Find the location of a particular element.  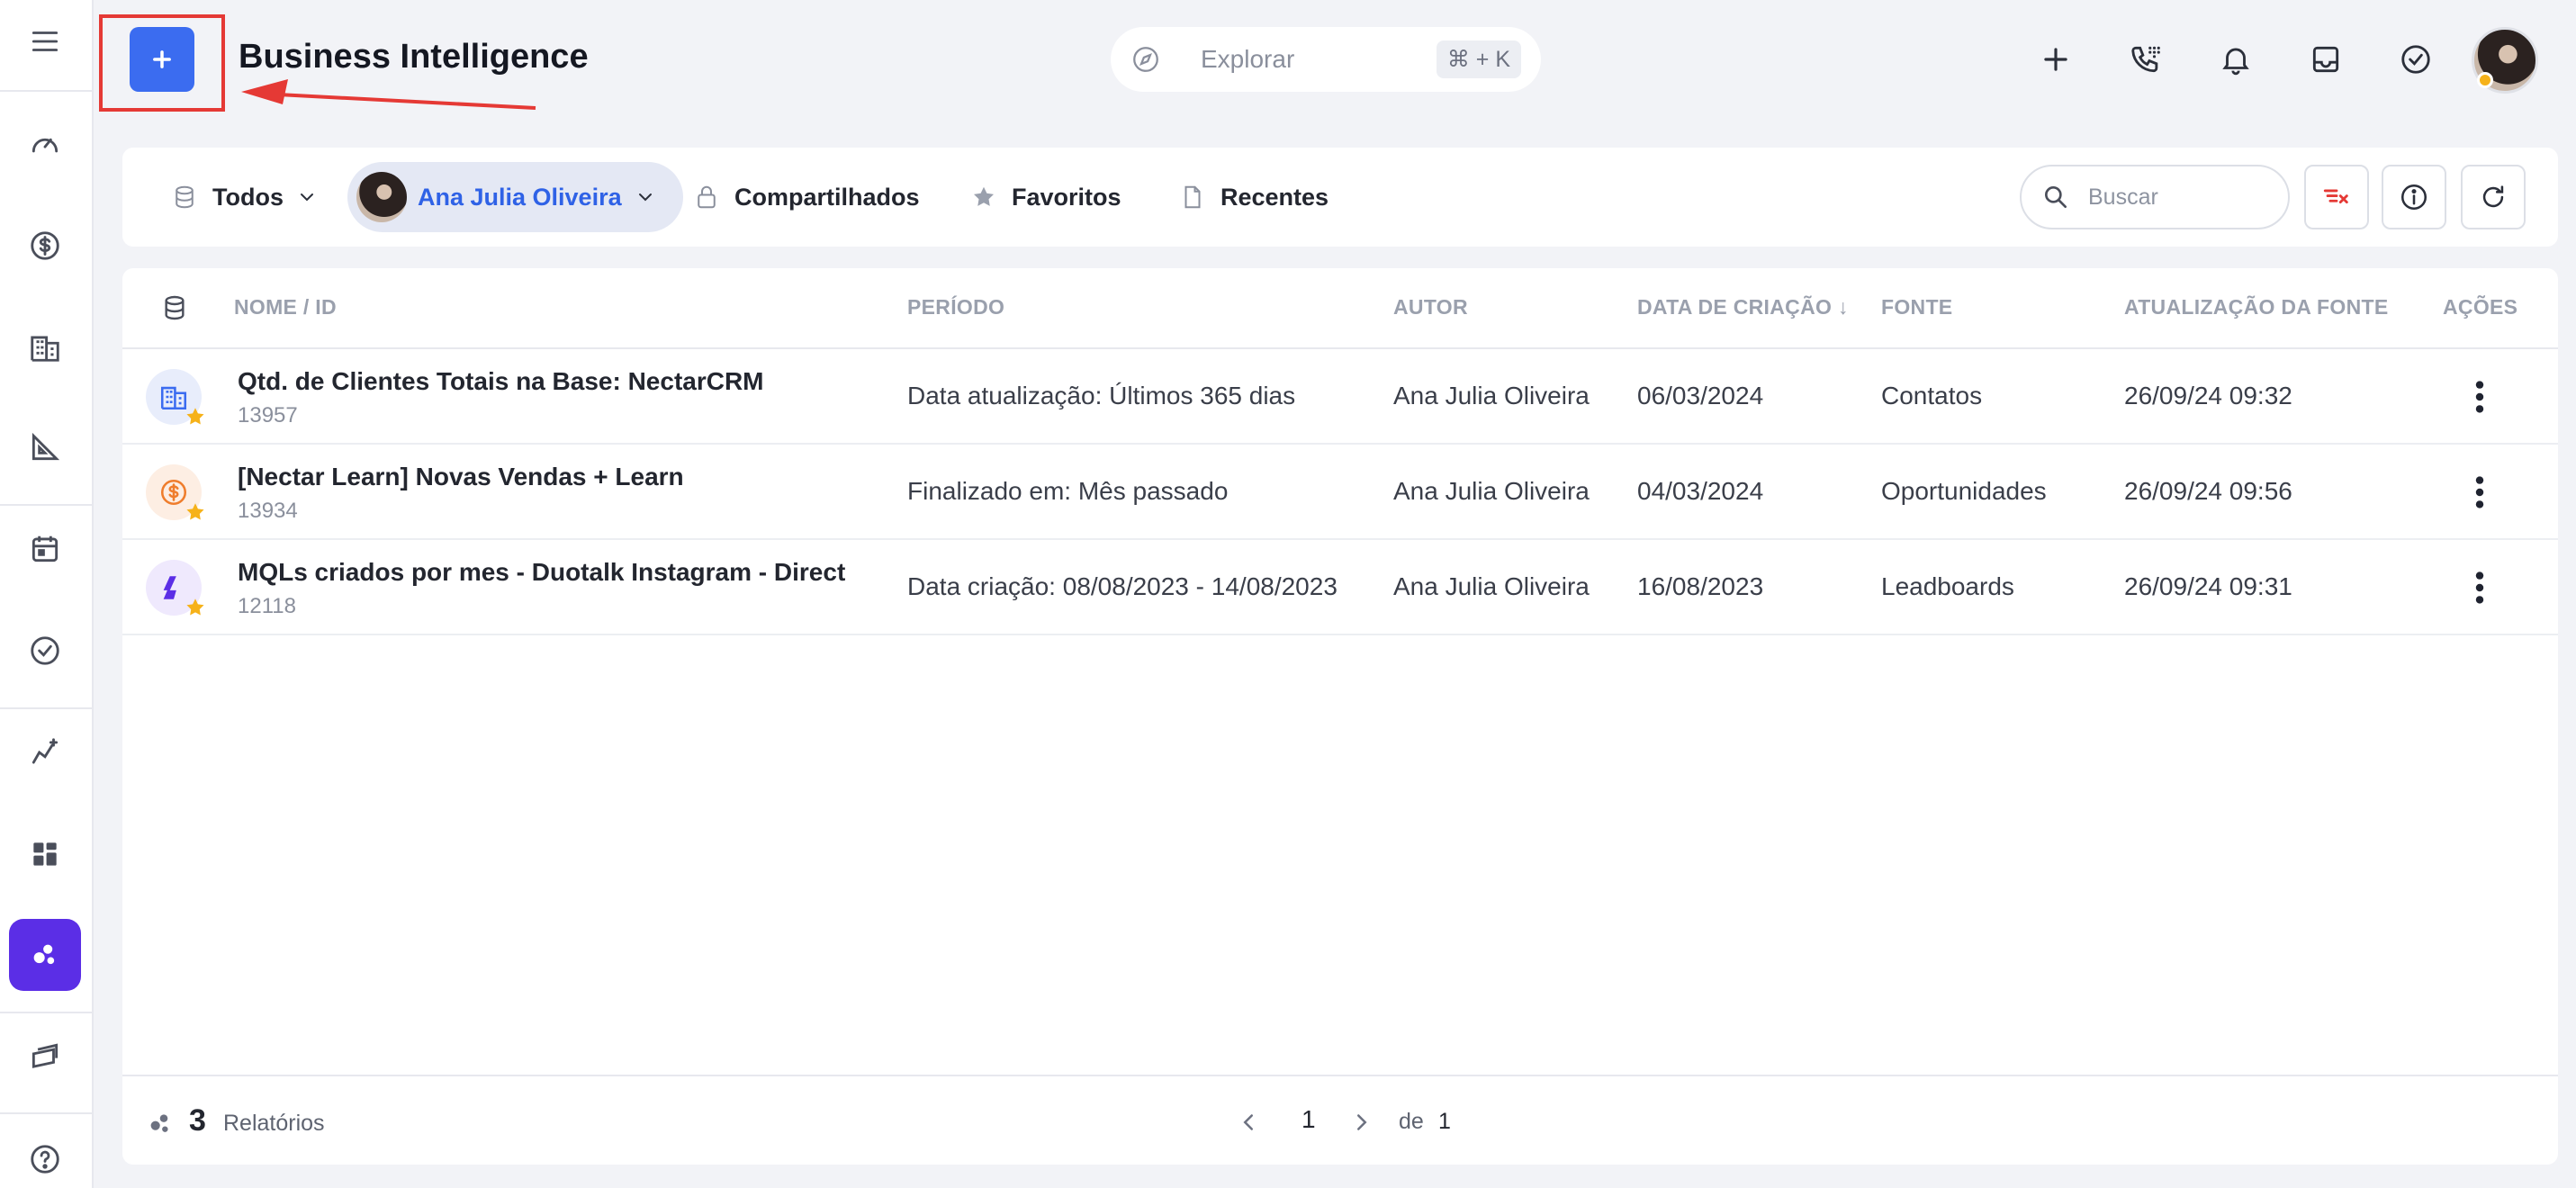

clear-filters-button is located at coordinates (2336, 198).